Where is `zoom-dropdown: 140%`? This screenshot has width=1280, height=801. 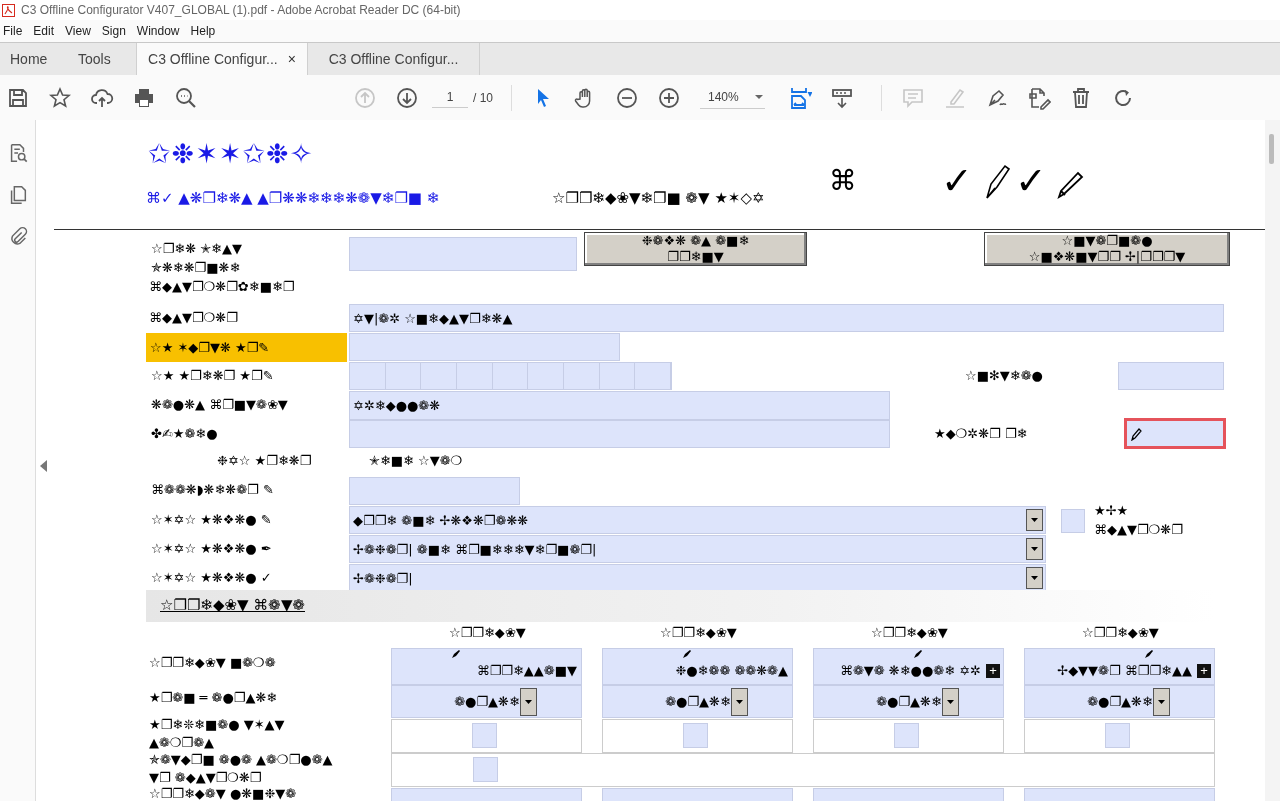
zoom-dropdown: 140% is located at coordinates (732, 97).